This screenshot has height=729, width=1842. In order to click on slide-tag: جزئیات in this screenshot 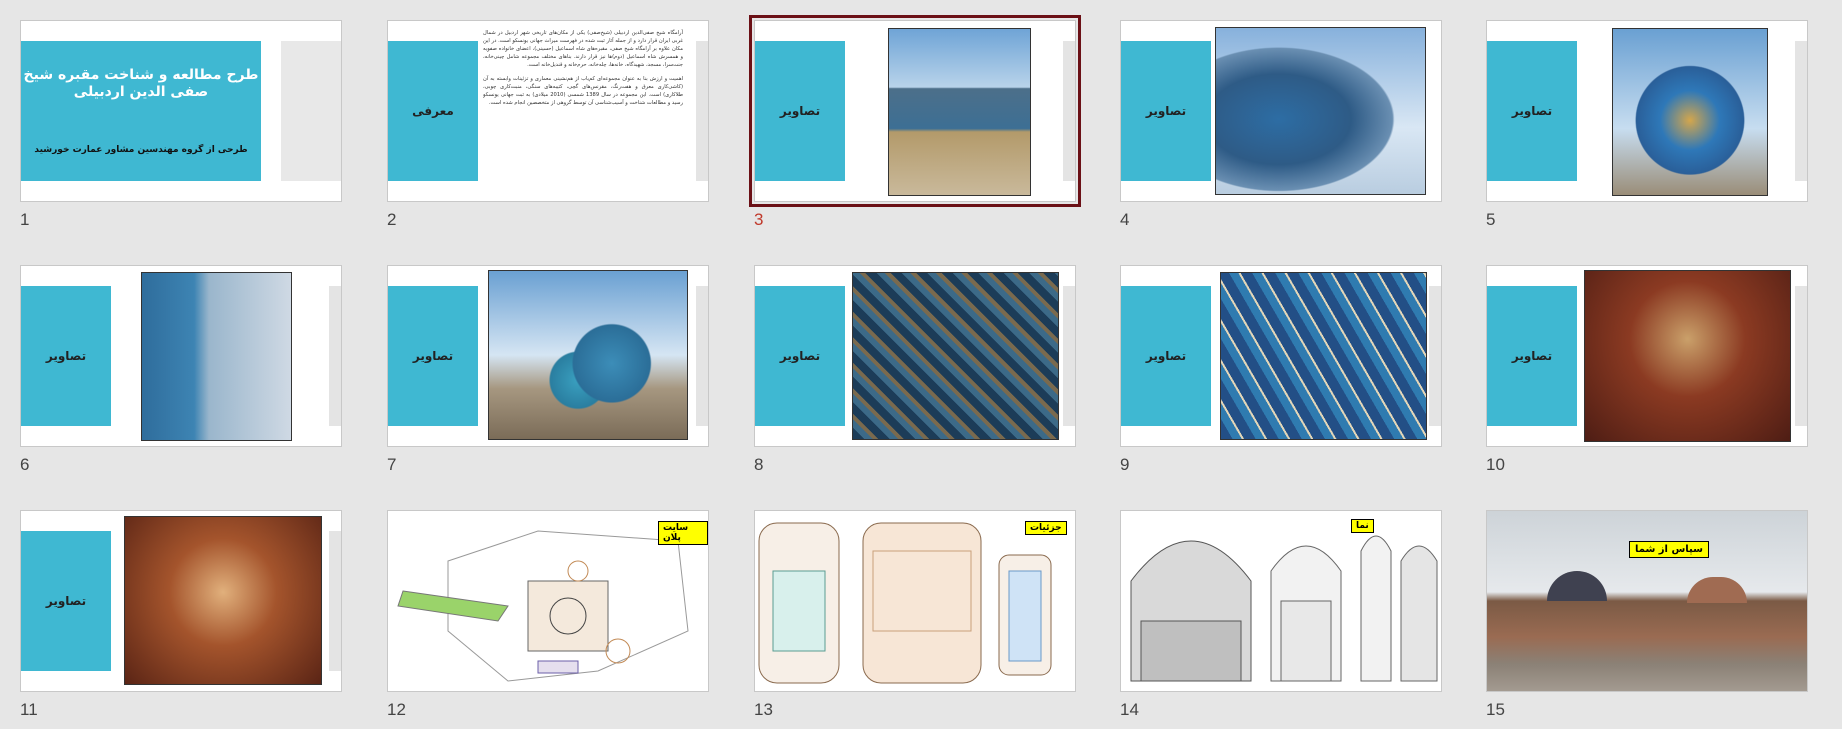, I will do `click(1046, 528)`.